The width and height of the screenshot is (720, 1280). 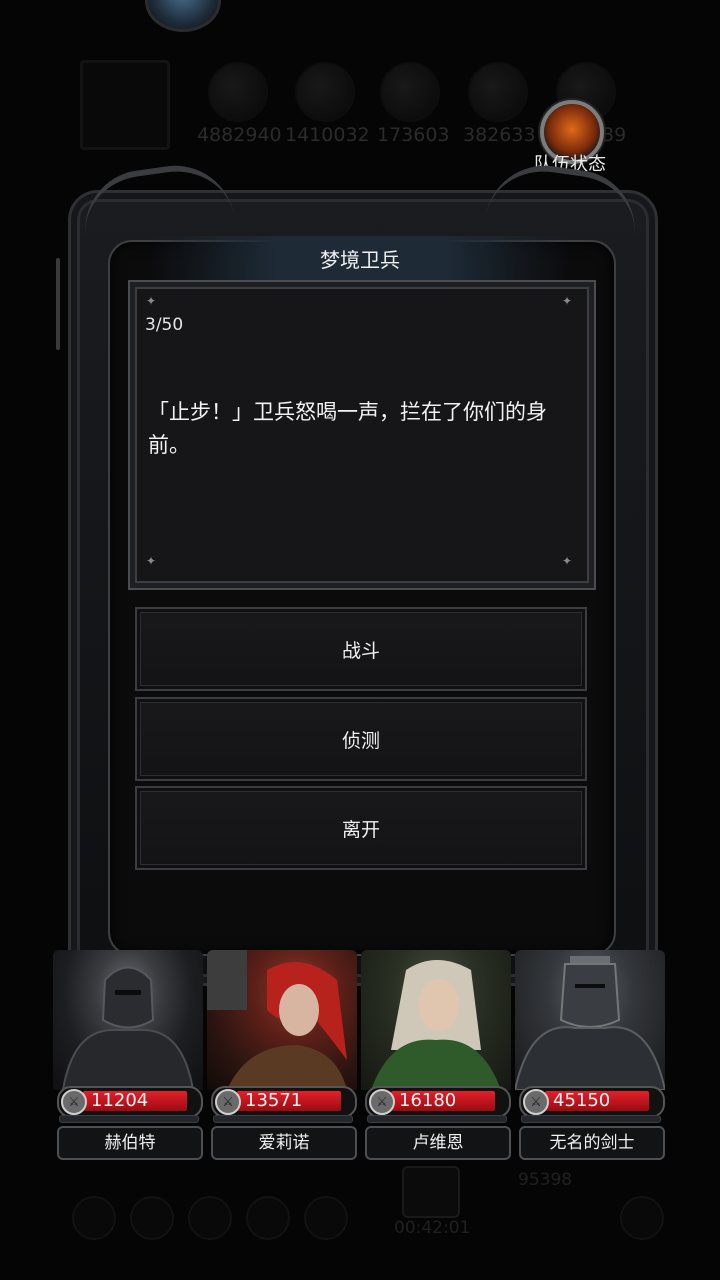 What do you see at coordinates (130, 1143) in the screenshot?
I see `hero-name: 赫伯特` at bounding box center [130, 1143].